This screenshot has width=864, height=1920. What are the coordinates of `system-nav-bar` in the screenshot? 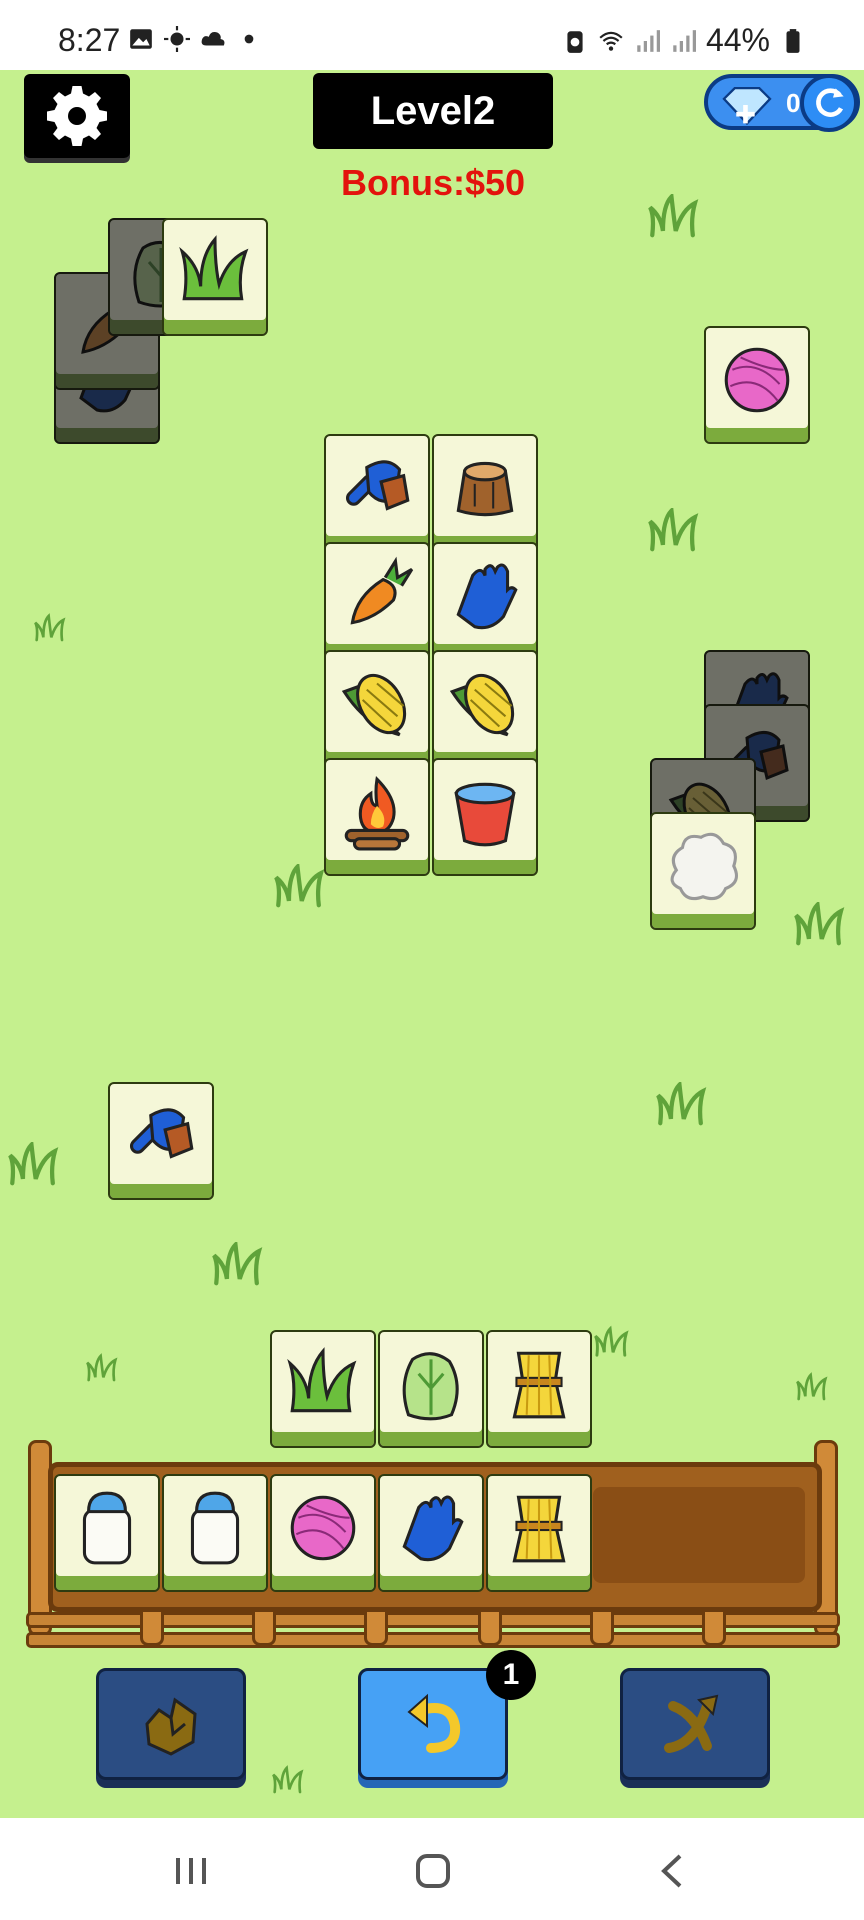 It's located at (432, 1869).